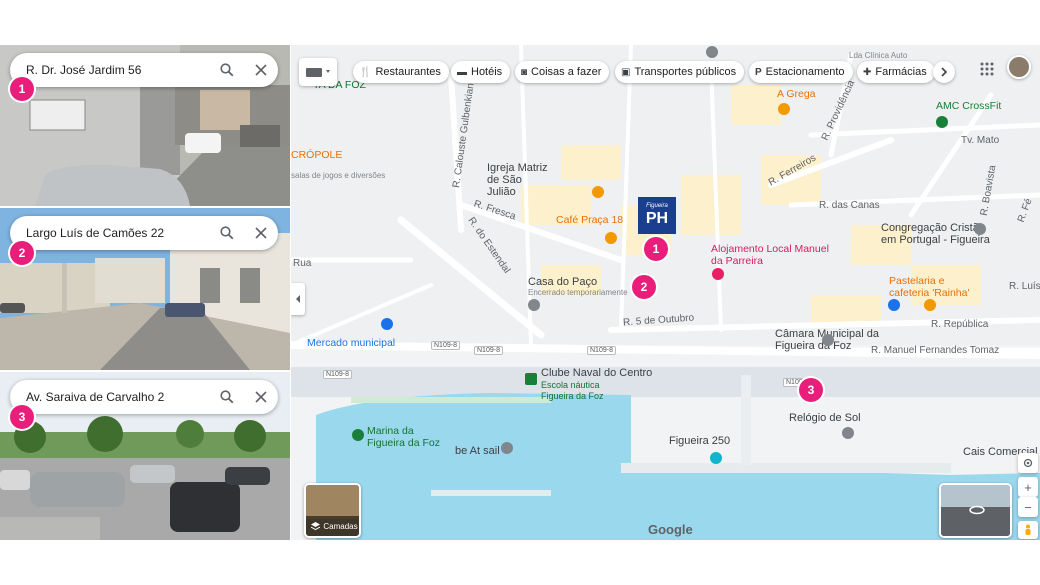  I want to click on city-hall-pin-icon, so click(828, 340).